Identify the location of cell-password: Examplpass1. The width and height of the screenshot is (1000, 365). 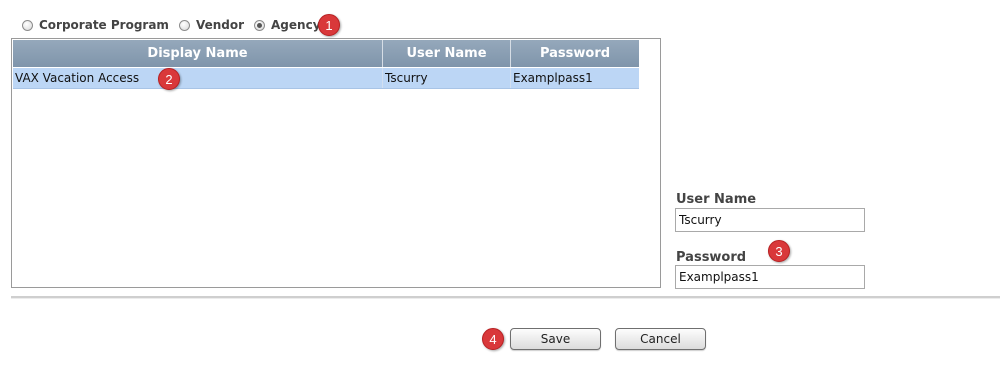
(553, 78).